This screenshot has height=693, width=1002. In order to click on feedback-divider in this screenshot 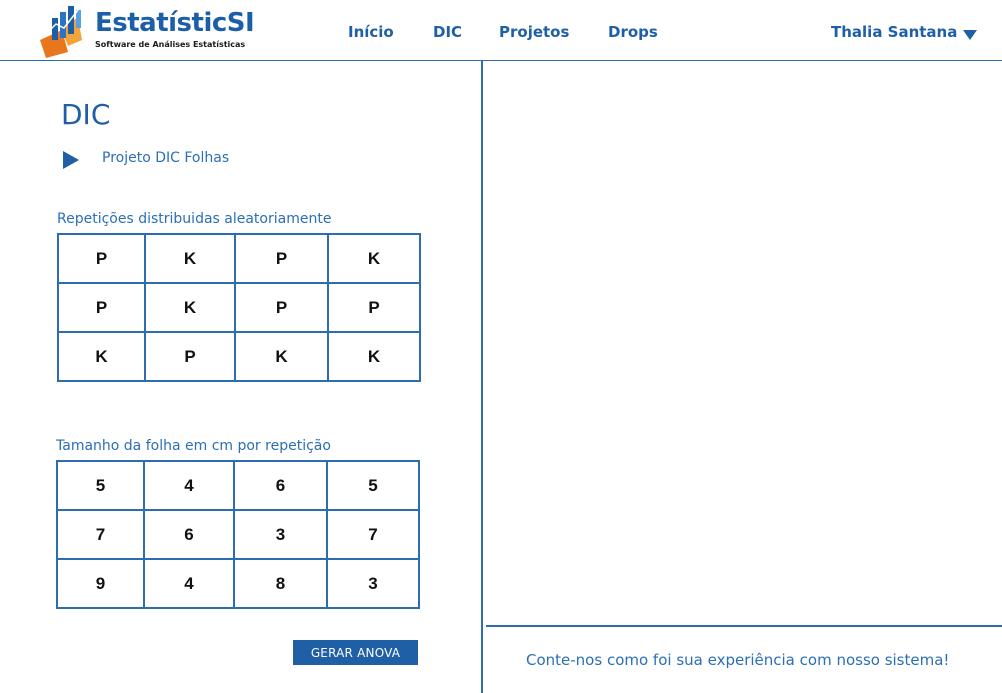, I will do `click(744, 626)`.